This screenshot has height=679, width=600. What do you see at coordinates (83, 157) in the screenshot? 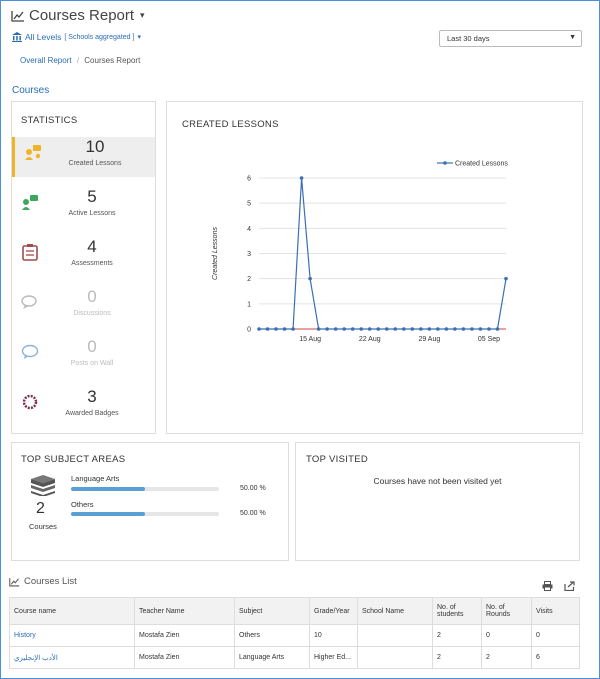
I see `stat-created-lessons: 10 Created Lessons` at bounding box center [83, 157].